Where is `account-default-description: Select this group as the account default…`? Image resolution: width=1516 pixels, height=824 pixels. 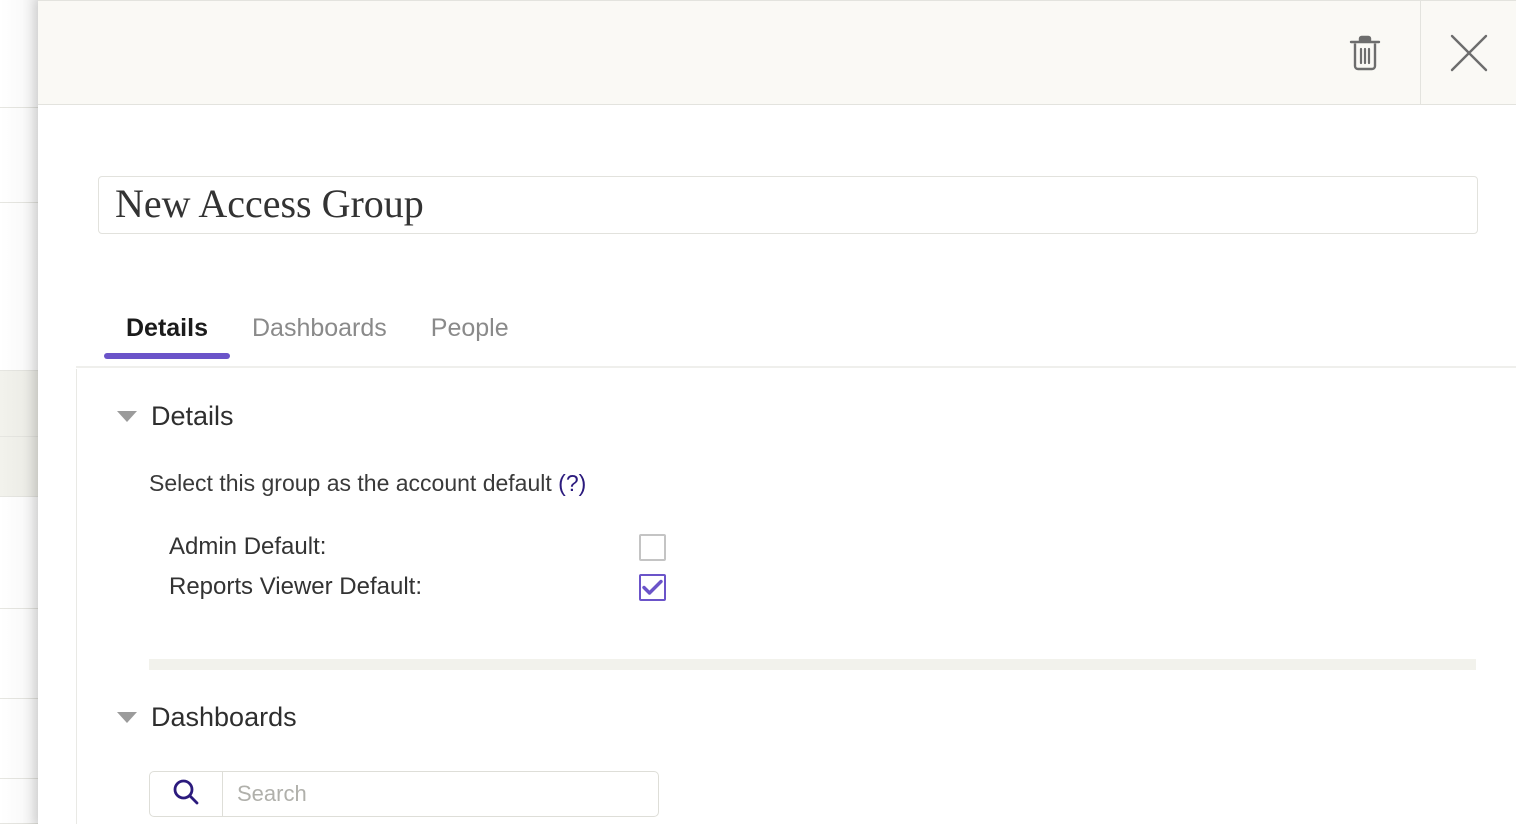 account-default-description: Select this group as the account default… is located at coordinates (796, 483).